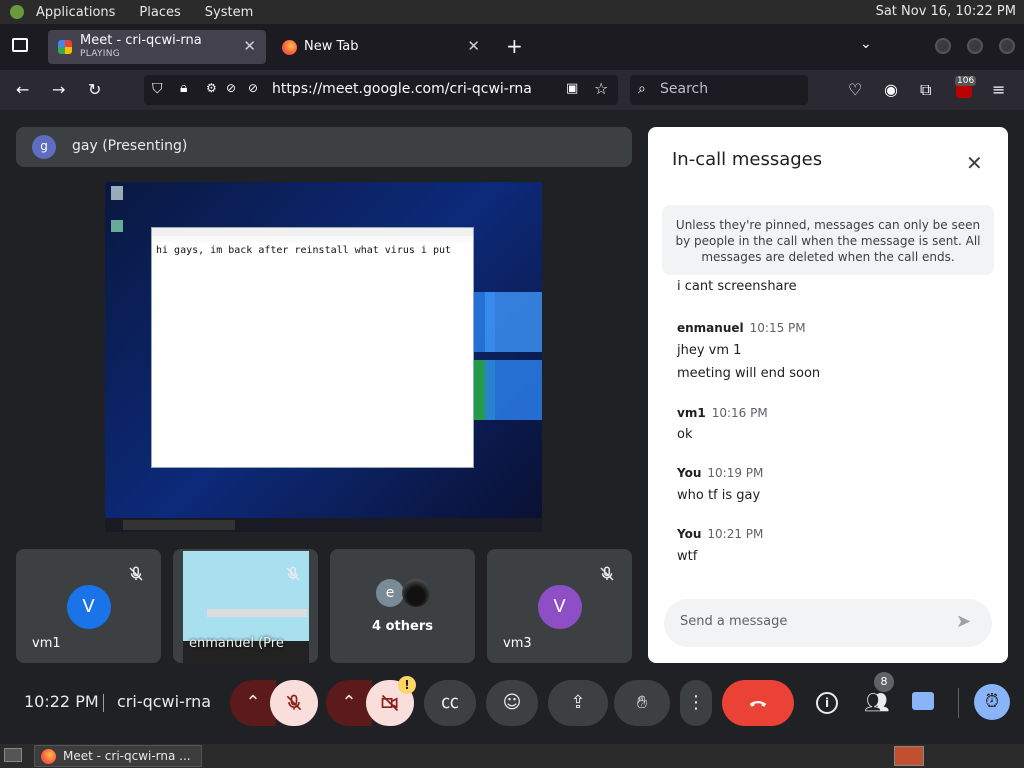 This screenshot has height=768, width=1024. I want to click on avatar: V, so click(559, 607).